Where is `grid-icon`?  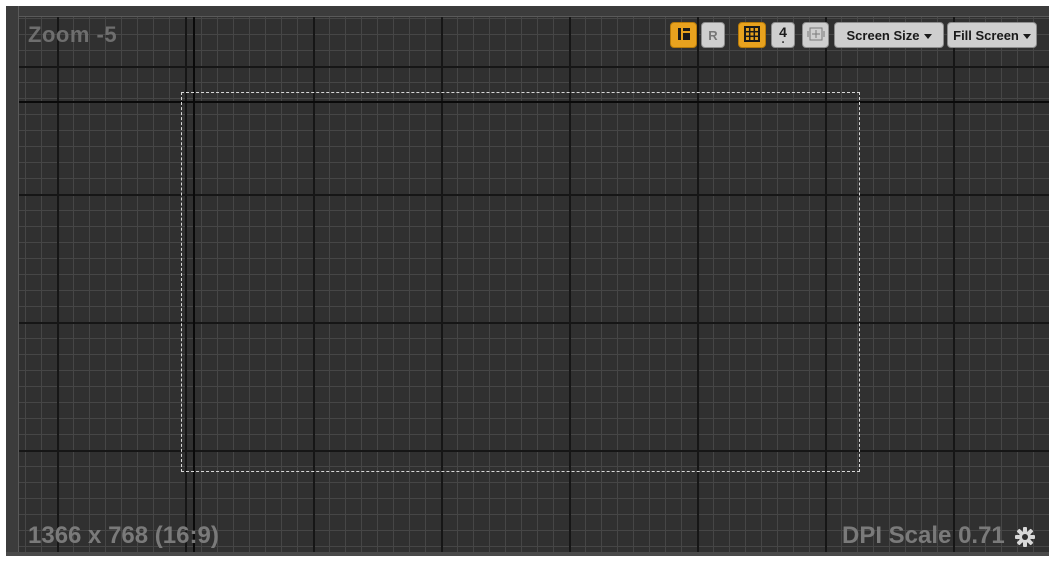
grid-icon is located at coordinates (752, 35).